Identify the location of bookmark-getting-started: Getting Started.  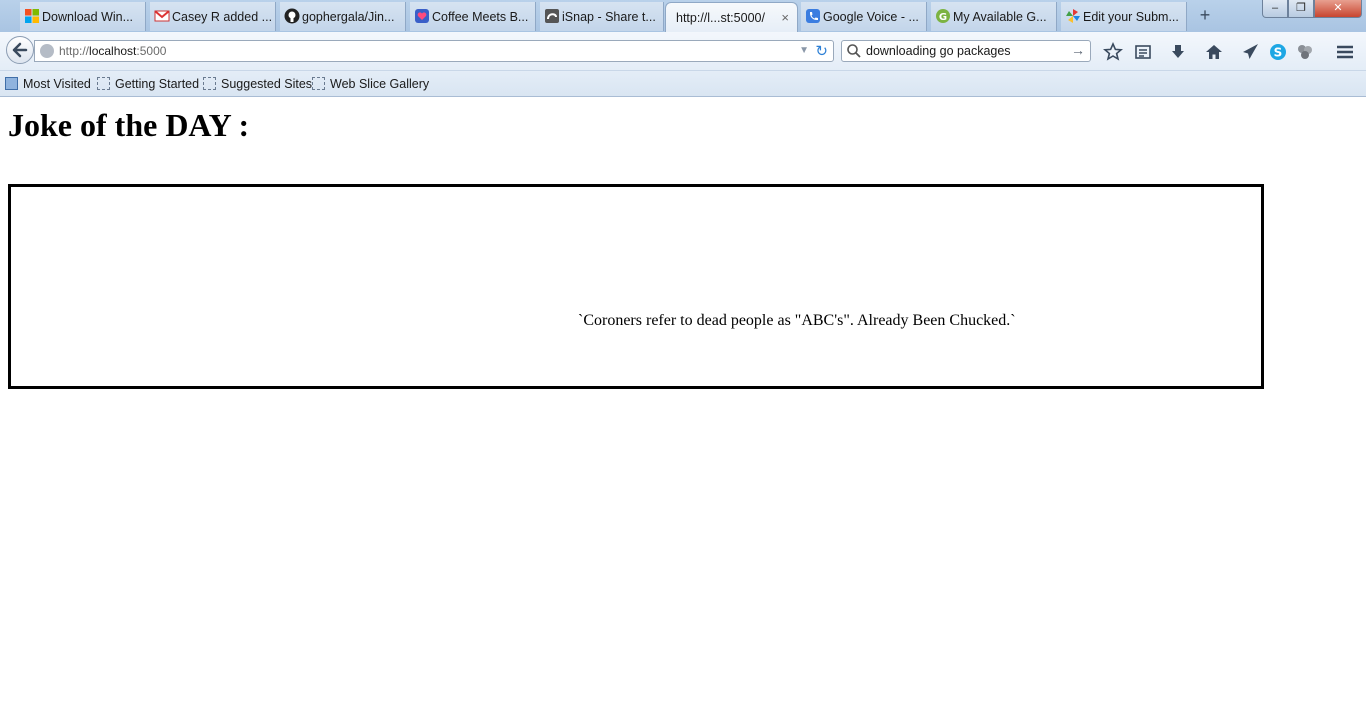
(148, 84).